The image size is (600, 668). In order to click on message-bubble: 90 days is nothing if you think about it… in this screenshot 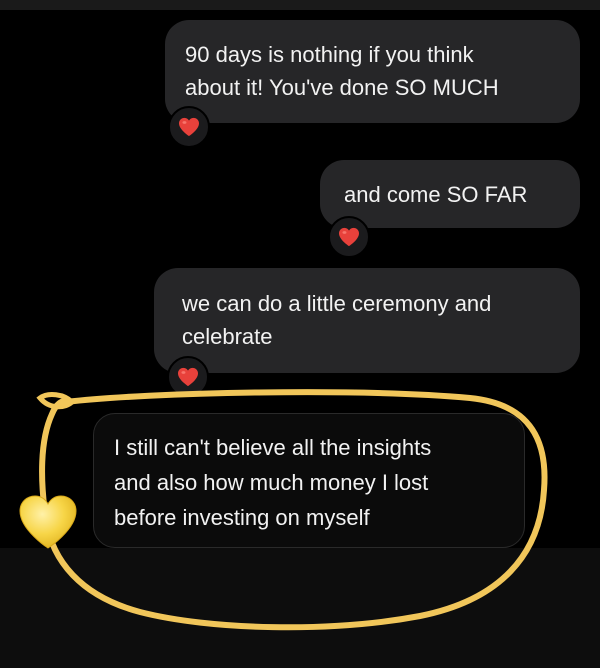, I will do `click(372, 71)`.